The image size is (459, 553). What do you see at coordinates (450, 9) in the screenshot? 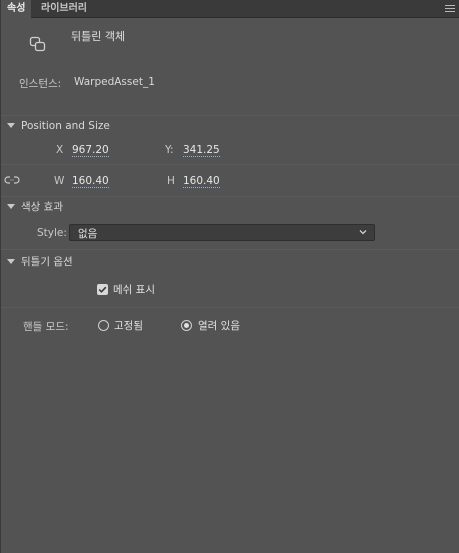
I see `panel-menu-icon` at bounding box center [450, 9].